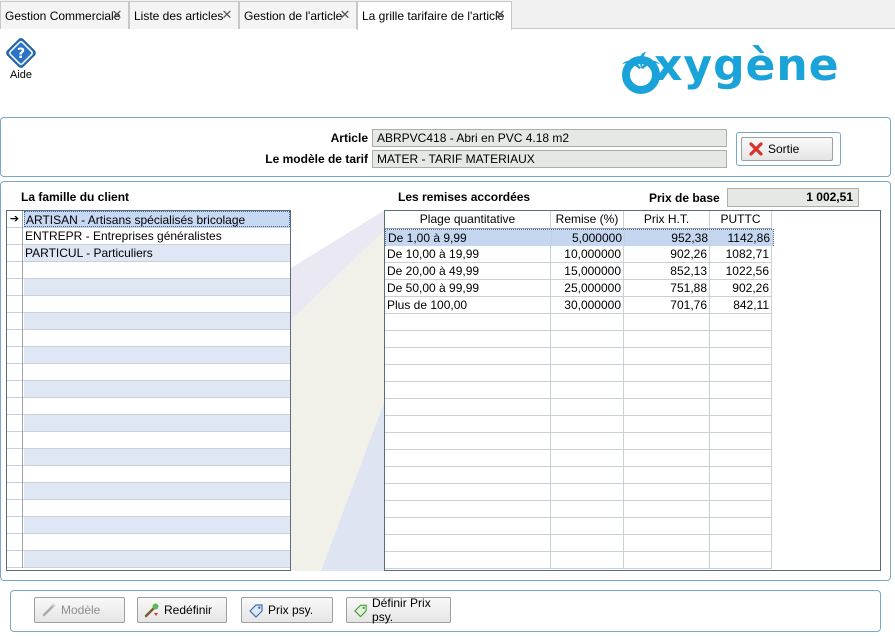 This screenshot has height=637, width=895. Describe the element at coordinates (587, 271) in the screenshot. I see `table-cell: 15,000000` at that location.